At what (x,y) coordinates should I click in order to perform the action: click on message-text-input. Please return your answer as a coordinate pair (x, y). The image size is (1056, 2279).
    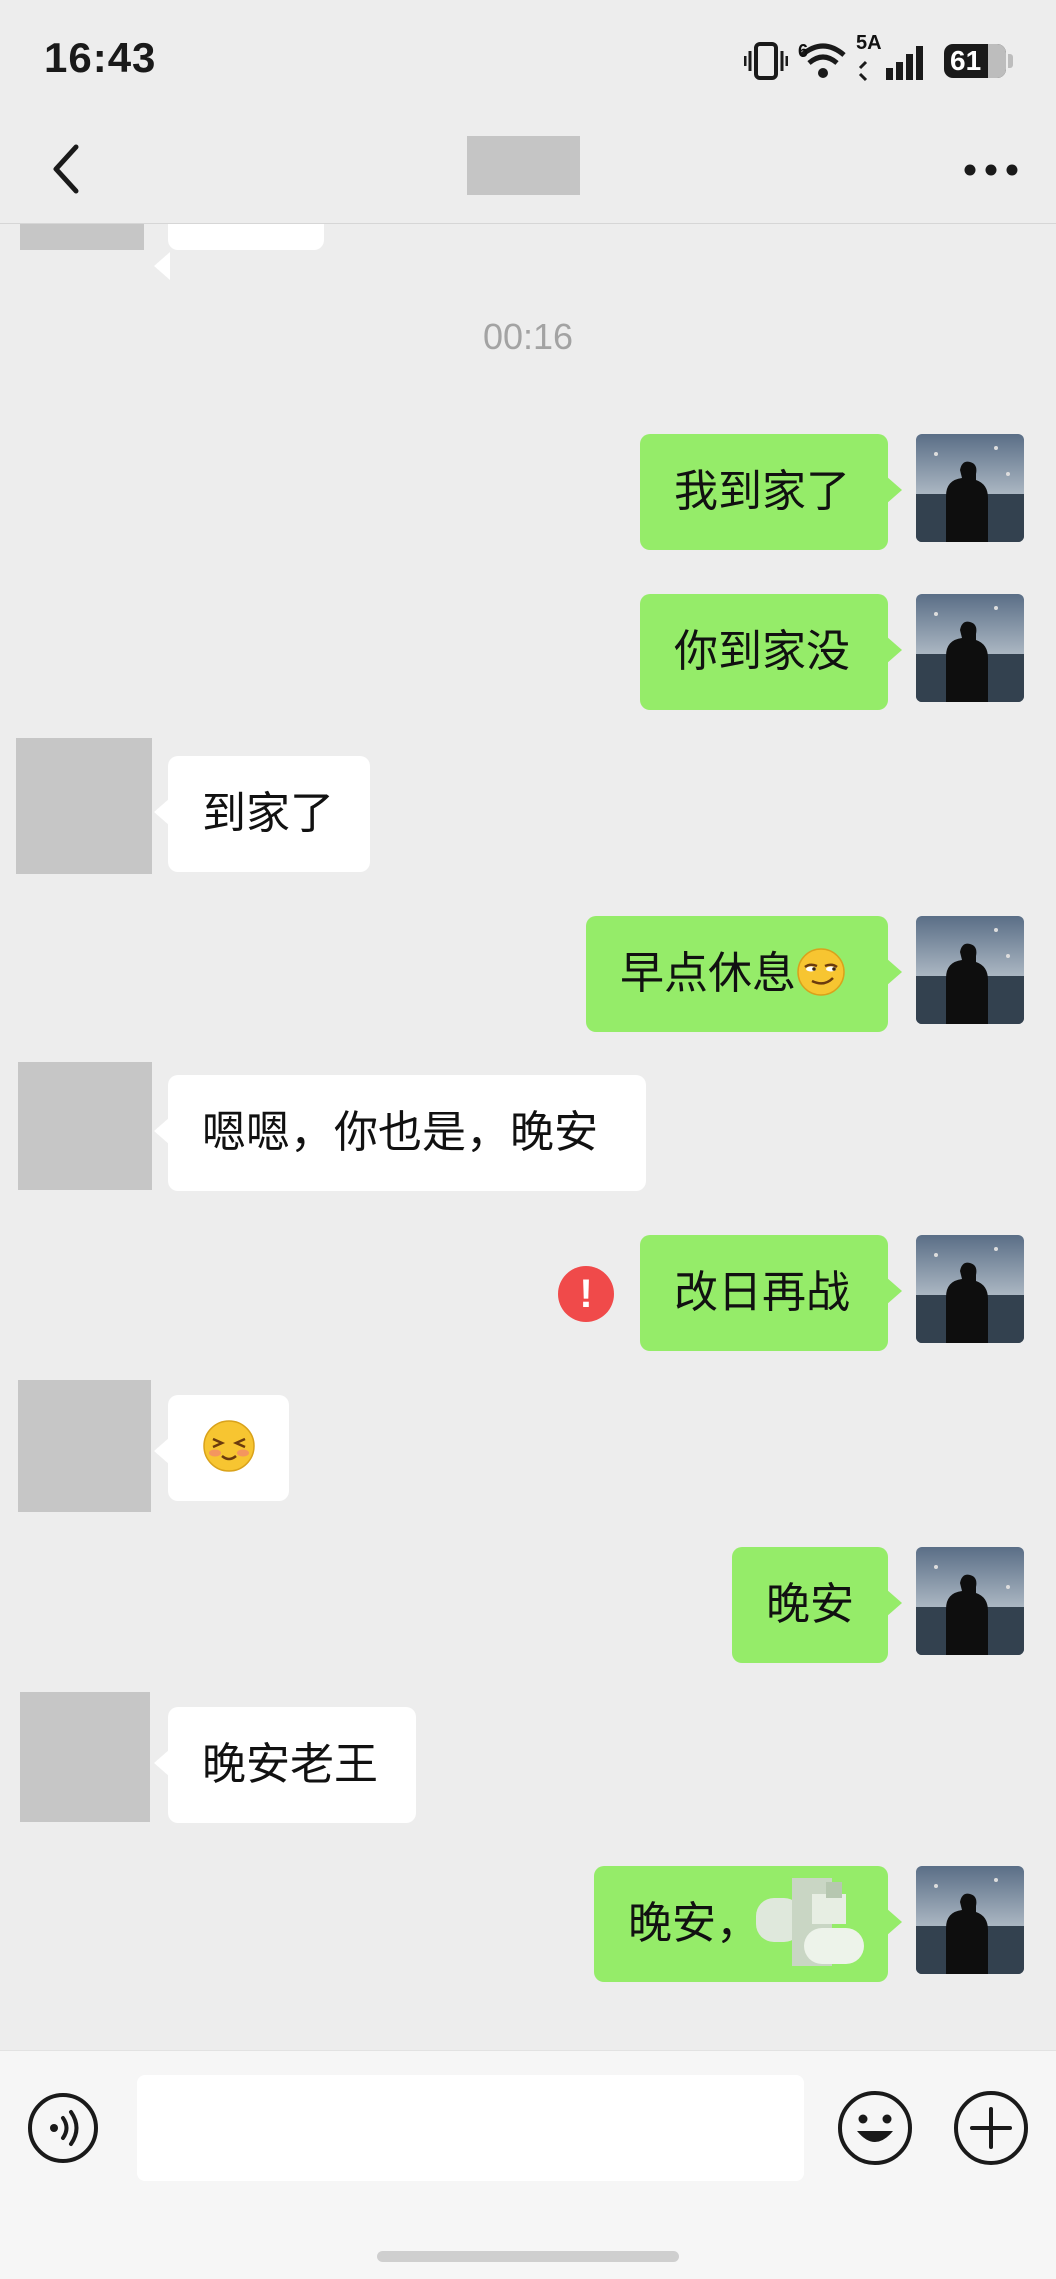
    Looking at the image, I should click on (470, 2128).